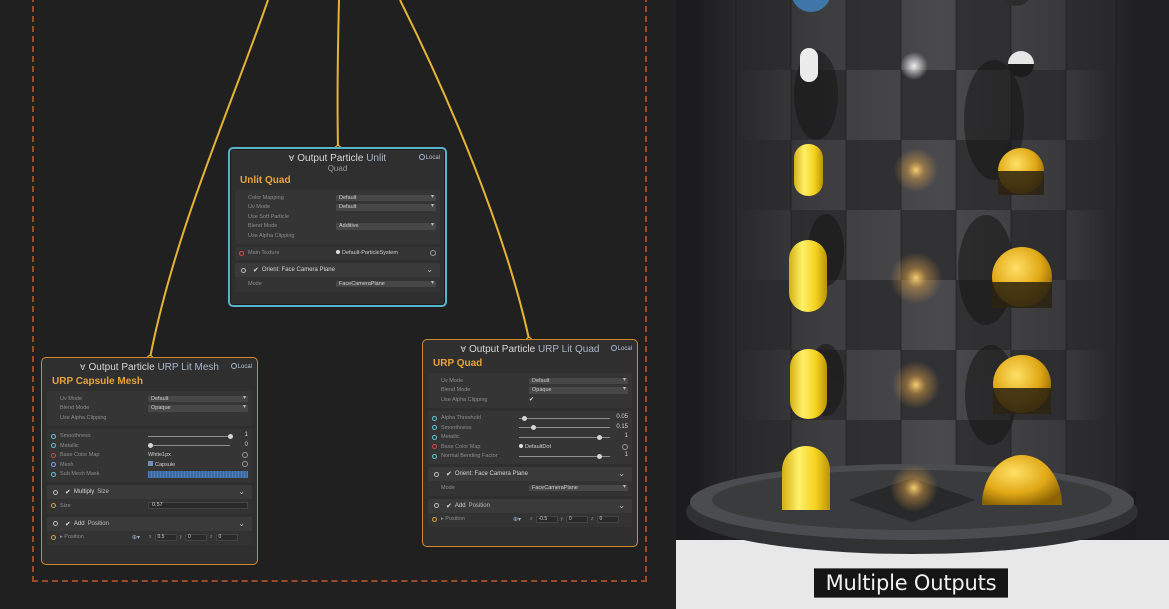 The width and height of the screenshot is (1169, 609). Describe the element at coordinates (246, 435) in the screenshot. I see `smoothness-value: 1` at that location.